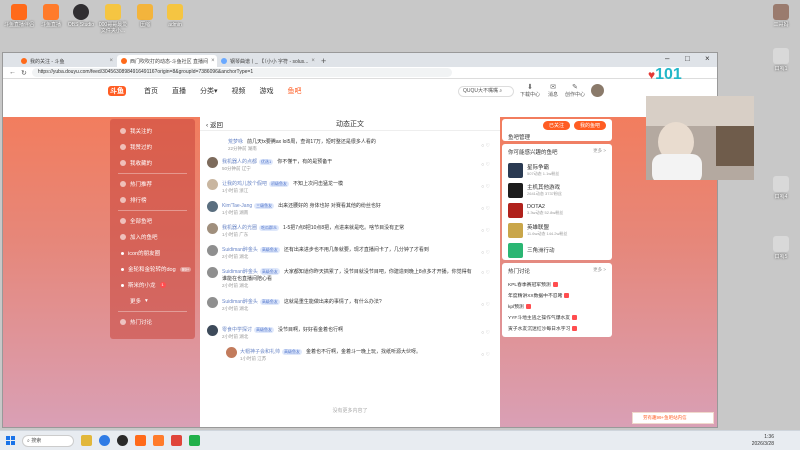  Describe the element at coordinates (152, 131) in the screenshot. I see `sidebar-item-following: 我关注的` at that location.